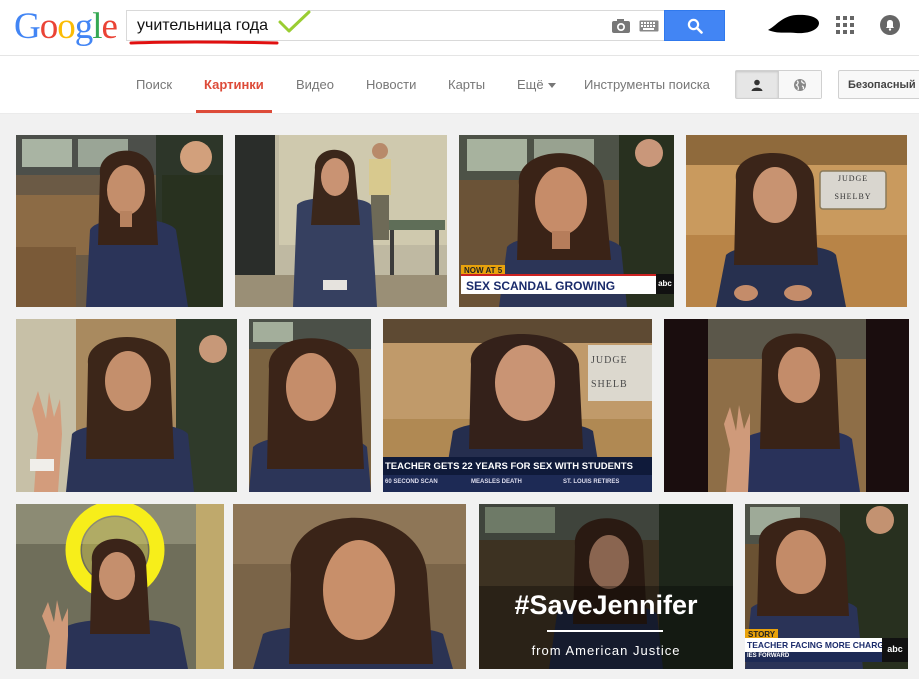 This screenshot has height=679, width=919. I want to click on news-caption: TEACHER FACING MORE CHARGES, so click(813, 645).